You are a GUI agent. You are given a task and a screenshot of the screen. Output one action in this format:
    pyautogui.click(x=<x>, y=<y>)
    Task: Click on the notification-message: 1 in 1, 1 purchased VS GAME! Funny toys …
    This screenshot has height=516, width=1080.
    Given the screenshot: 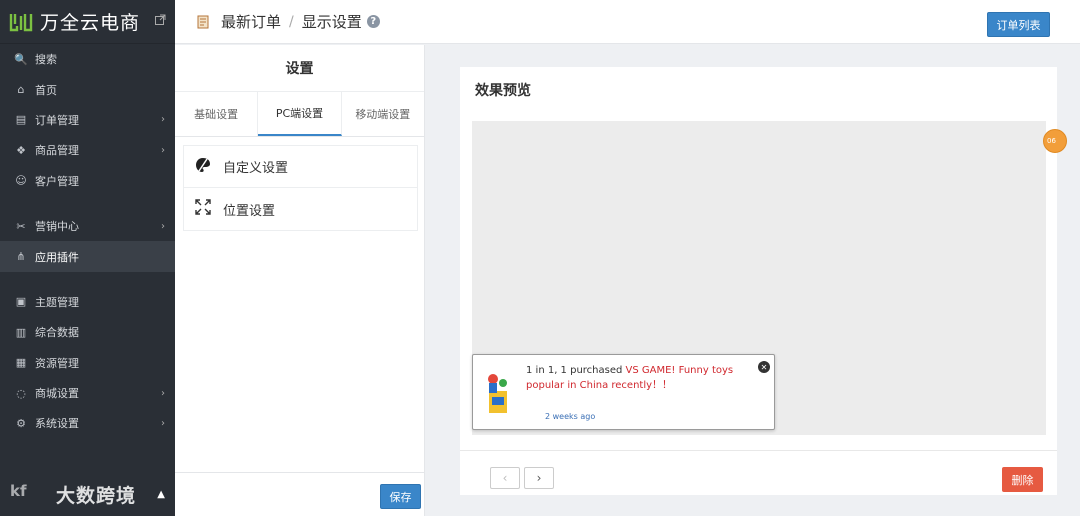 What is the action you would take?
    pyautogui.click(x=633, y=378)
    